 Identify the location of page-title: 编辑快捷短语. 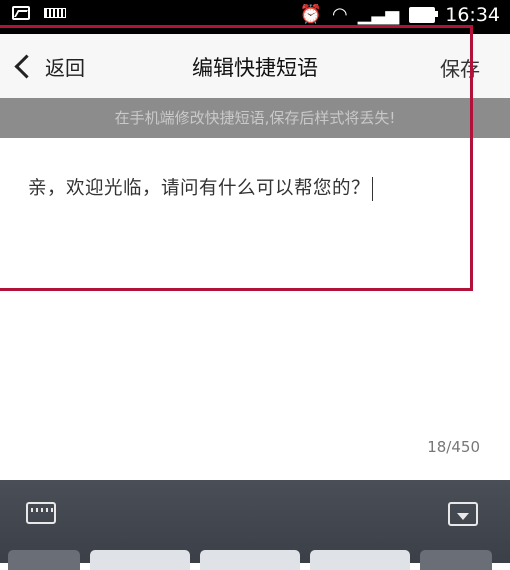
(255, 68).